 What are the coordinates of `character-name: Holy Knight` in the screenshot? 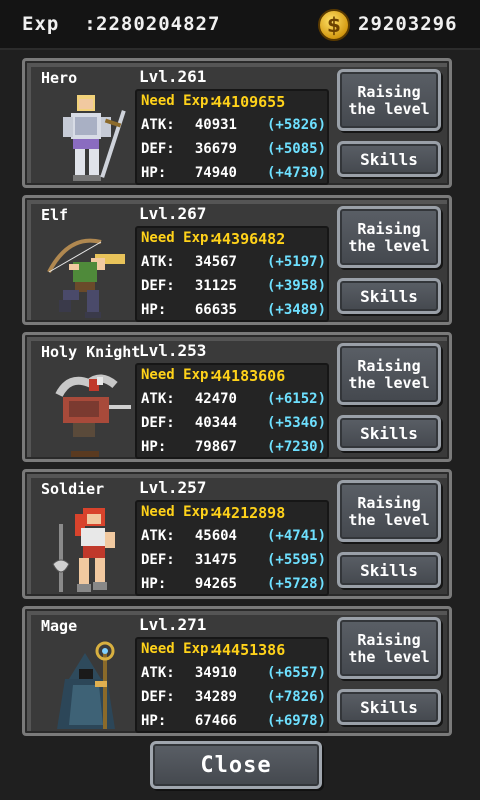 It's located at (91, 352).